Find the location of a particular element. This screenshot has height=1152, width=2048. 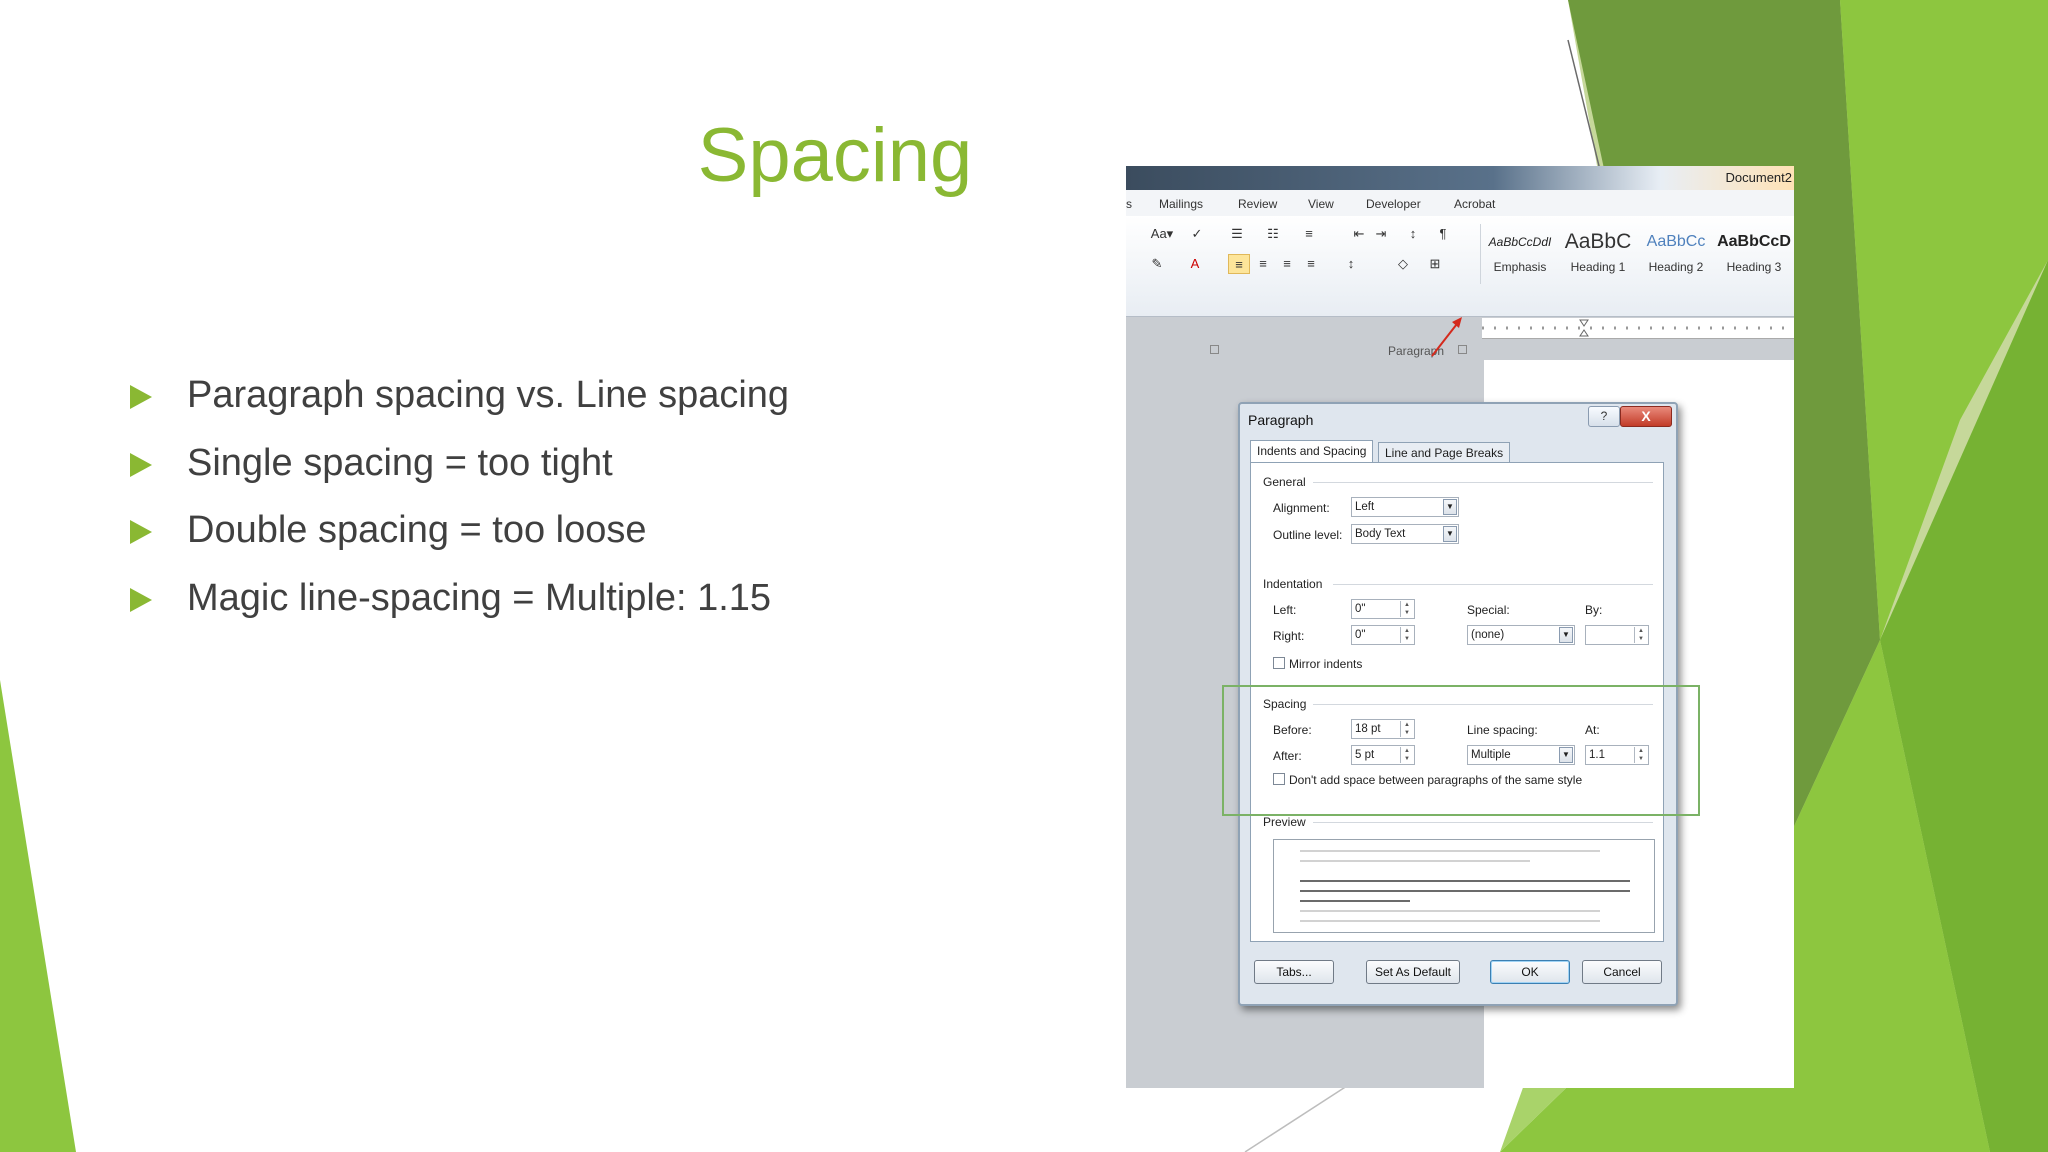

alignment-select: Left ▼ is located at coordinates (1405, 507).